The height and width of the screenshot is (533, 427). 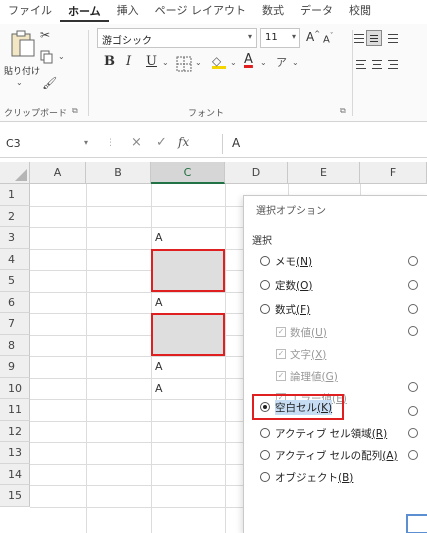 I want to click on row-header-4: 4, so click(x=15, y=259).